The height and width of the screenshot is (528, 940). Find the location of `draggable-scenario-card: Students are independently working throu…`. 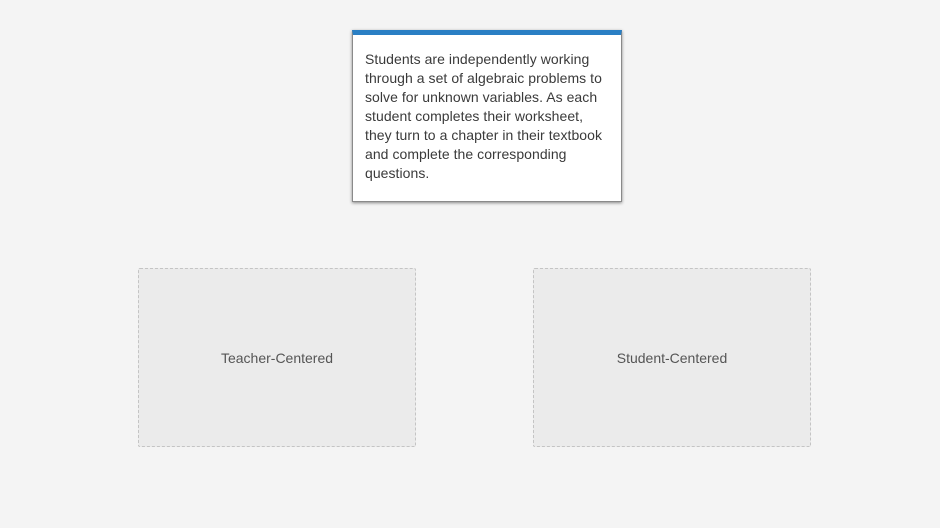

draggable-scenario-card: Students are independently working throu… is located at coordinates (487, 116).